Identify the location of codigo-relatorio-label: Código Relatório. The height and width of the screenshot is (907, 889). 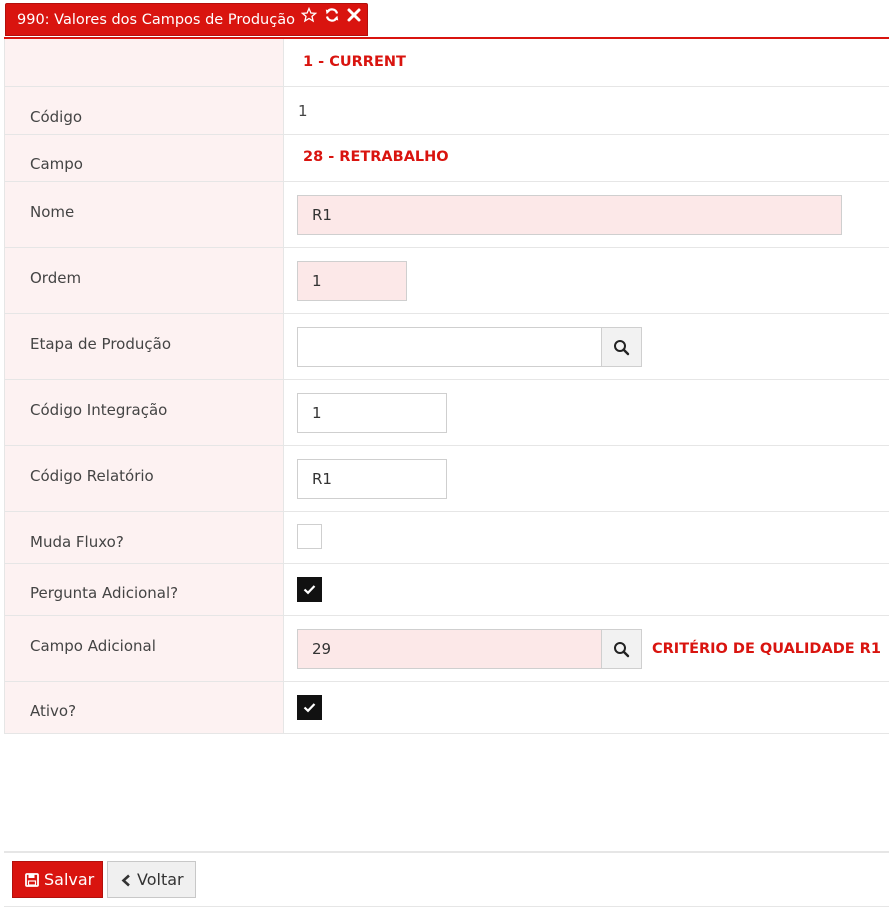
(92, 476).